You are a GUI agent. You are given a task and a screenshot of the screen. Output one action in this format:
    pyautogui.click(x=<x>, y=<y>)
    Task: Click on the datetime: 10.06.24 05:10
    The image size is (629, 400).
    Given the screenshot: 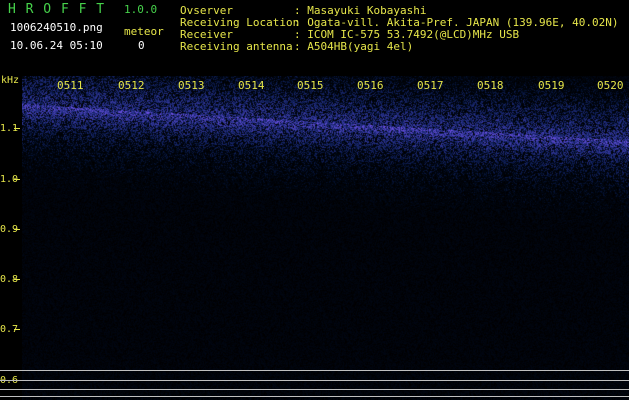 What is the action you would take?
    pyautogui.click(x=56, y=45)
    